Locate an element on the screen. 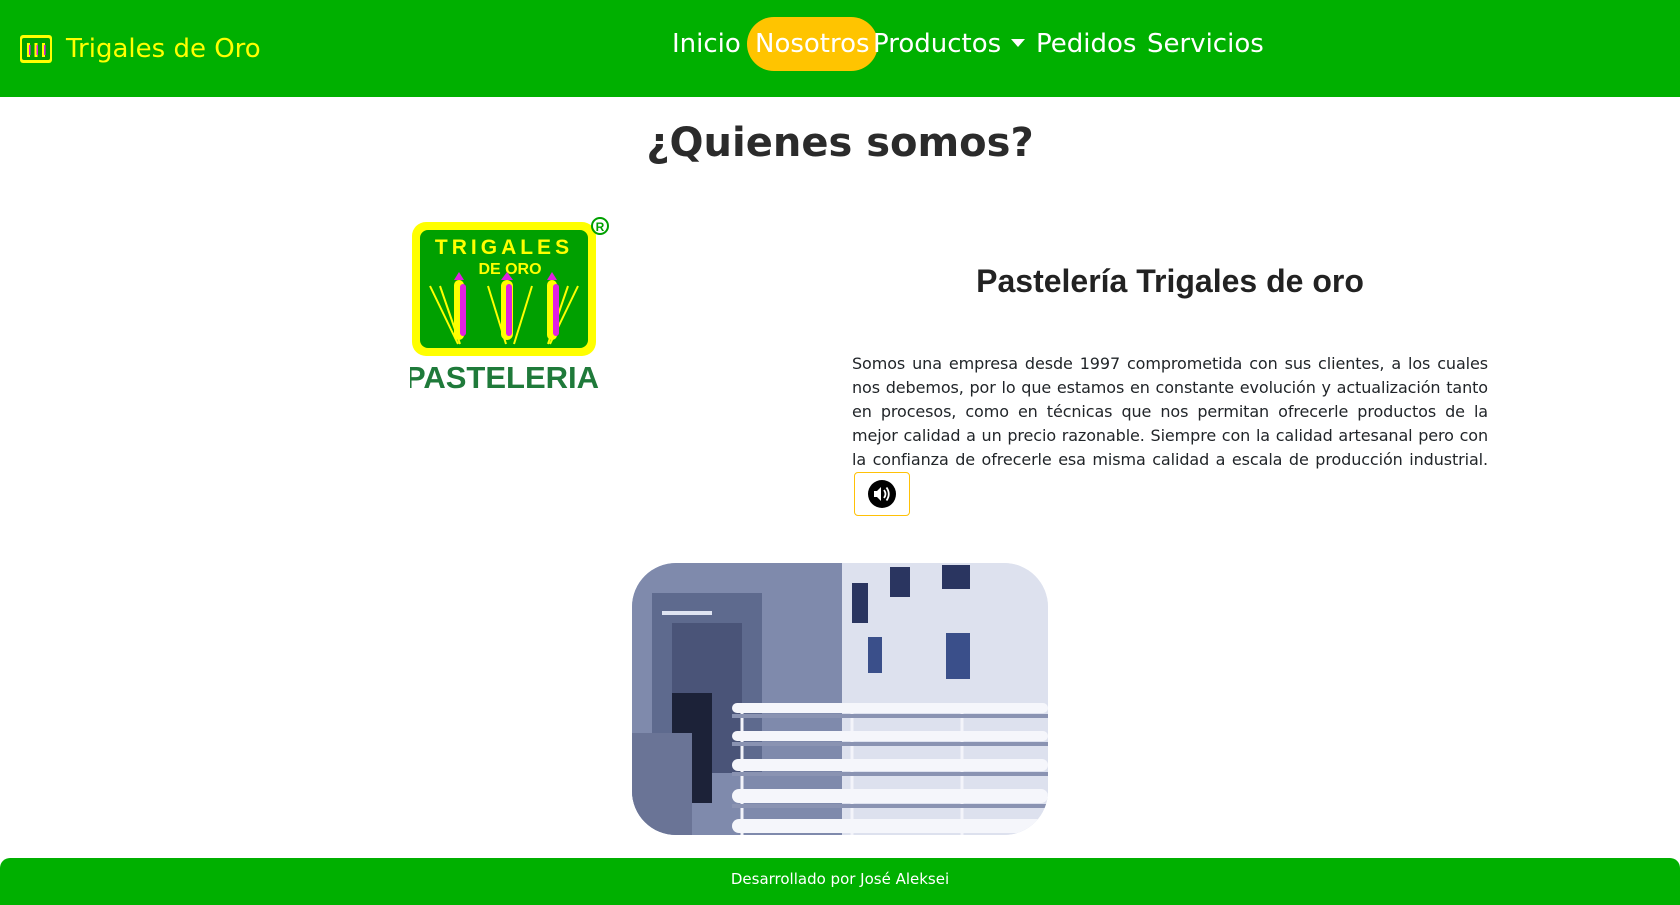 This screenshot has height=905, width=1680. nav-productos: Productos is located at coordinates (949, 44).